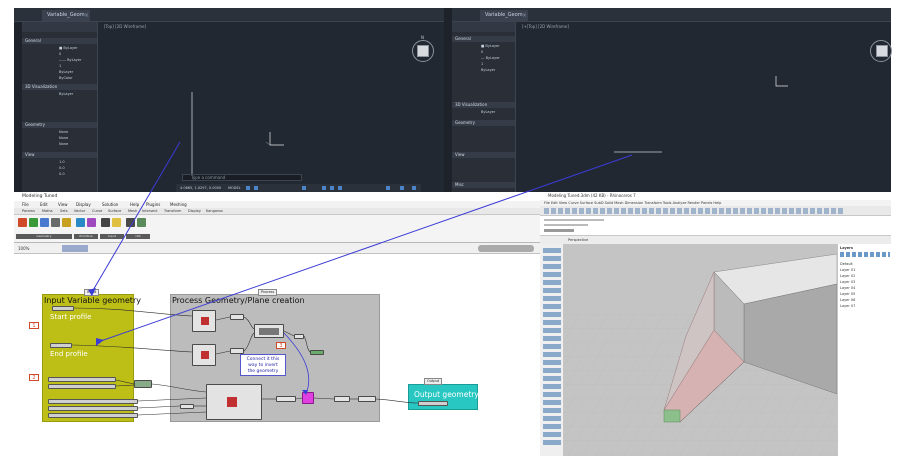 This screenshot has width=901, height=461. I want to click on small-component-a, so click(237, 317).